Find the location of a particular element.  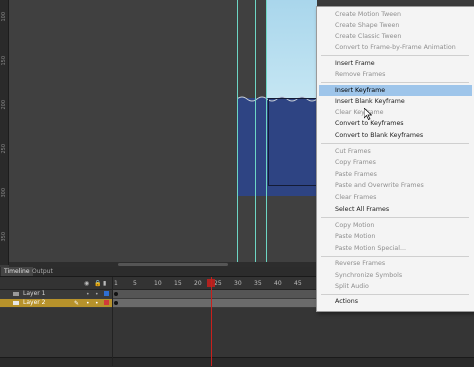

menu-item-insert-blank-keyframe: Insert Blank Keyframe is located at coordinates (395, 101).